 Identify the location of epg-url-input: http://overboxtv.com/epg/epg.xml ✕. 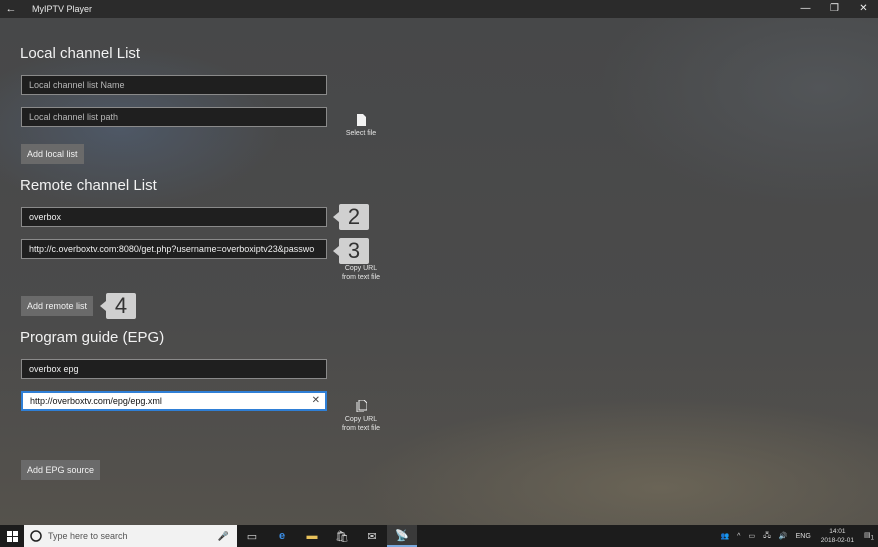
(174, 401).